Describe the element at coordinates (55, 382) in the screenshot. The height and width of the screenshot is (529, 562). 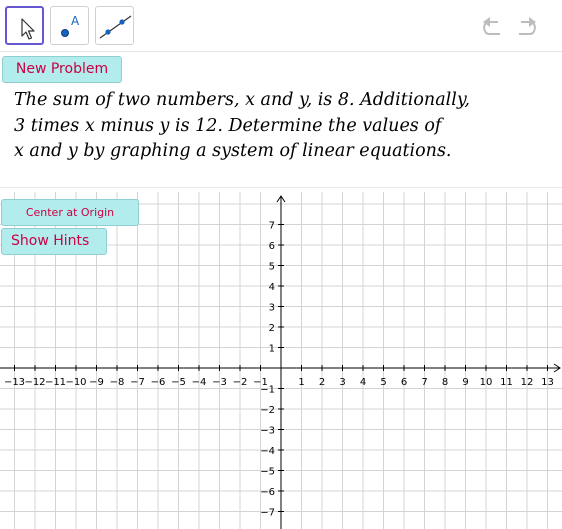
I see `x-tick-label: −11` at that location.